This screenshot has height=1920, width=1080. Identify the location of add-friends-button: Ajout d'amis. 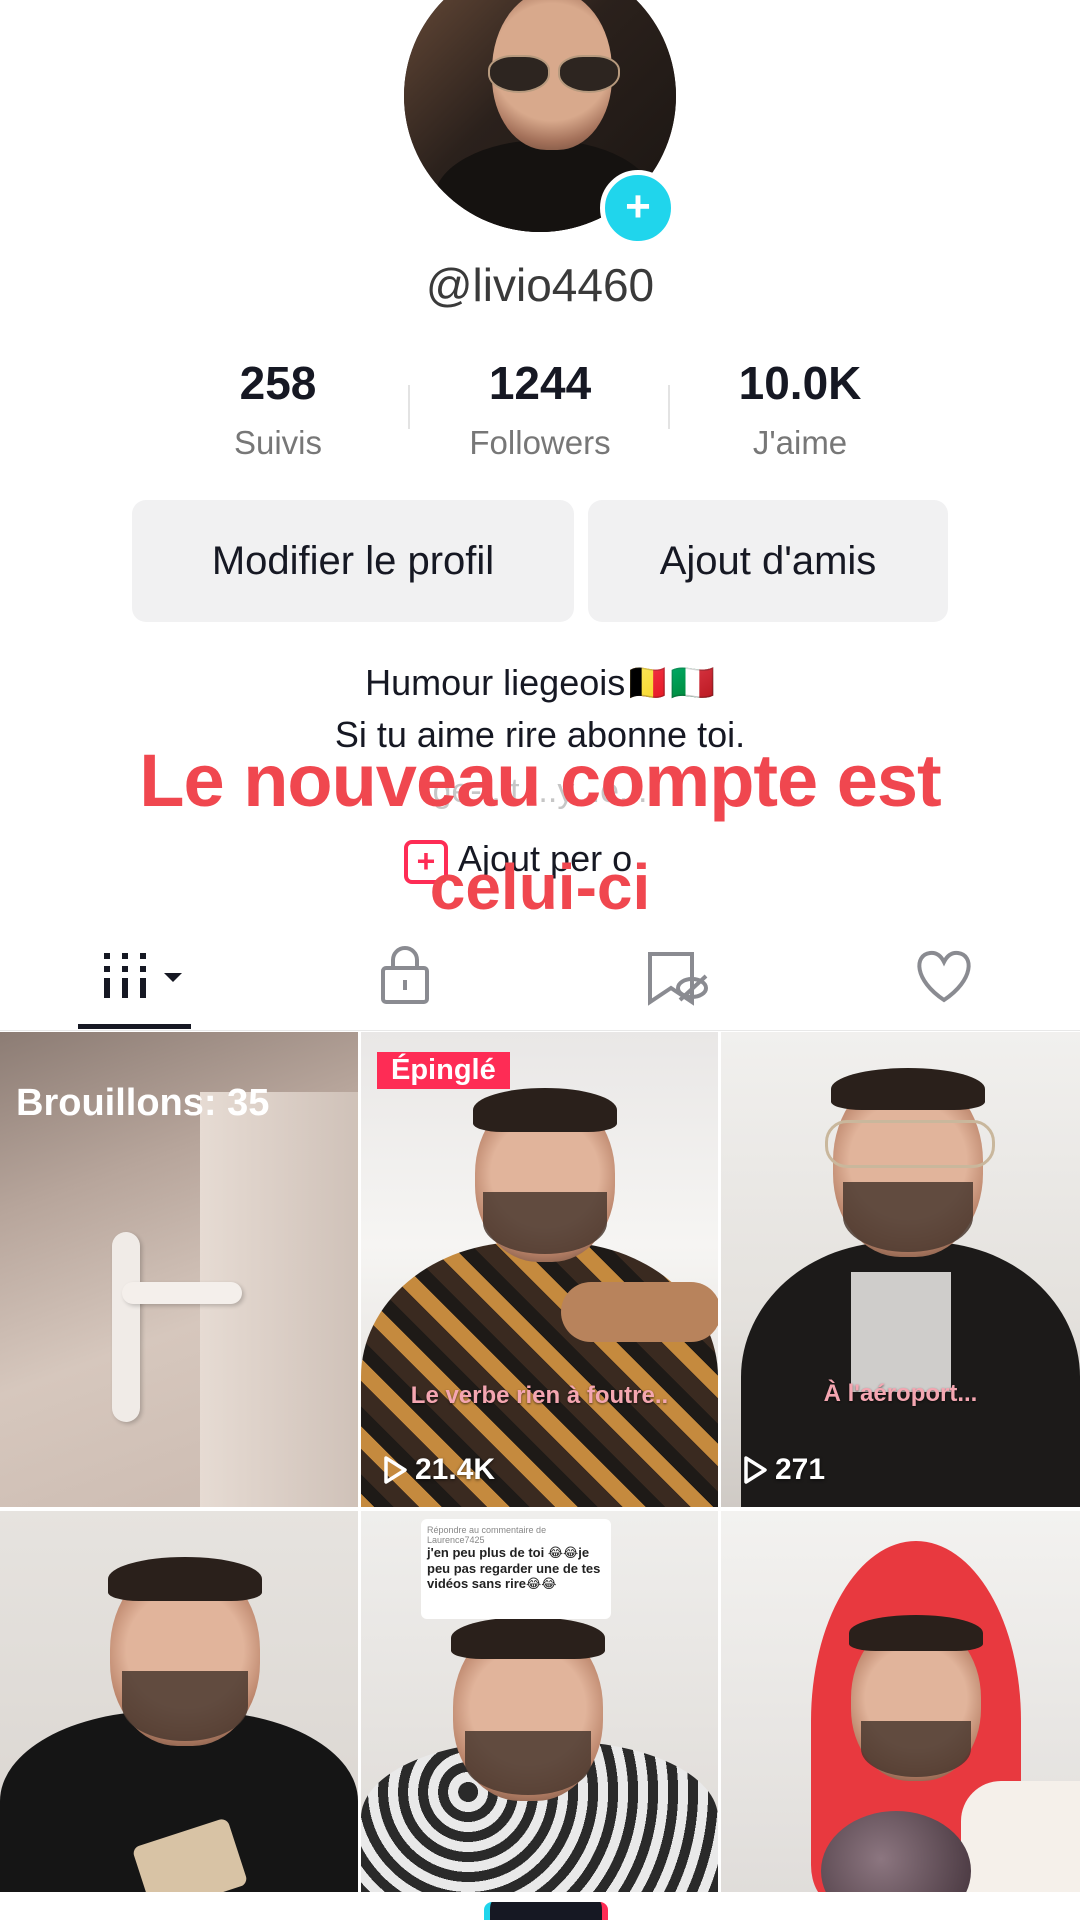
(768, 561).